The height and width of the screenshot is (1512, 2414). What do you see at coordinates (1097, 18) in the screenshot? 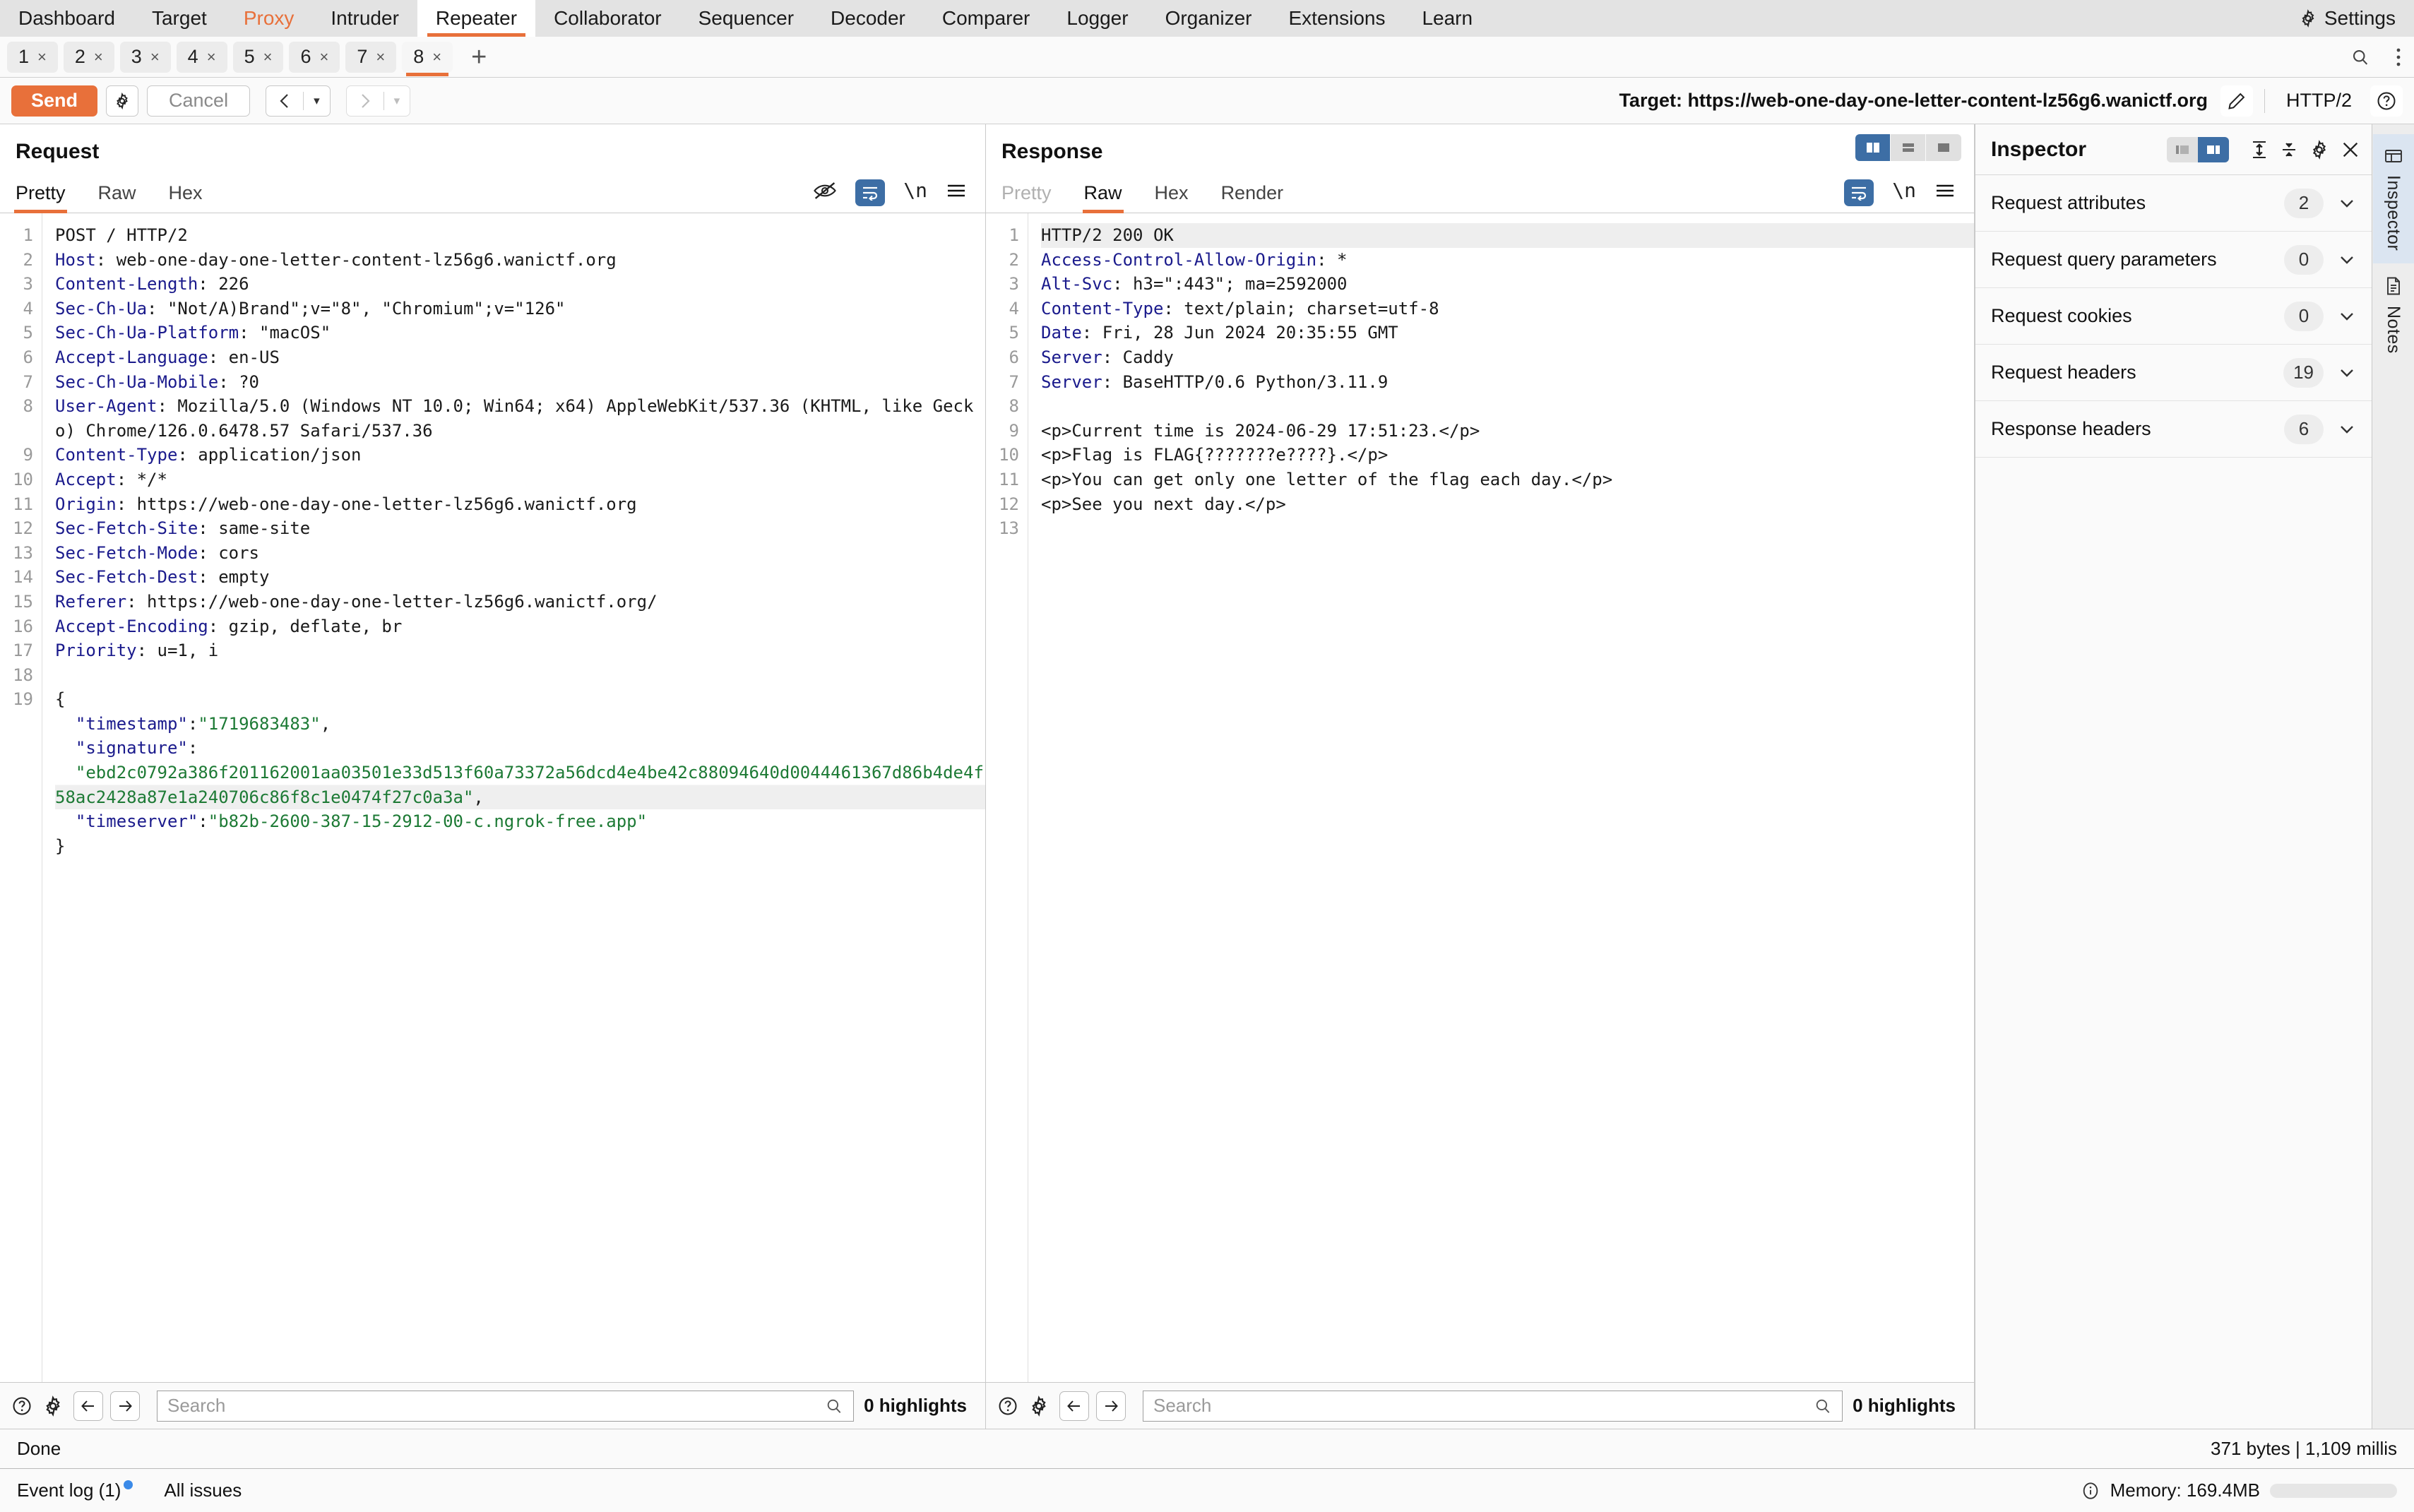
I see `menu-item-logger: Logger` at bounding box center [1097, 18].